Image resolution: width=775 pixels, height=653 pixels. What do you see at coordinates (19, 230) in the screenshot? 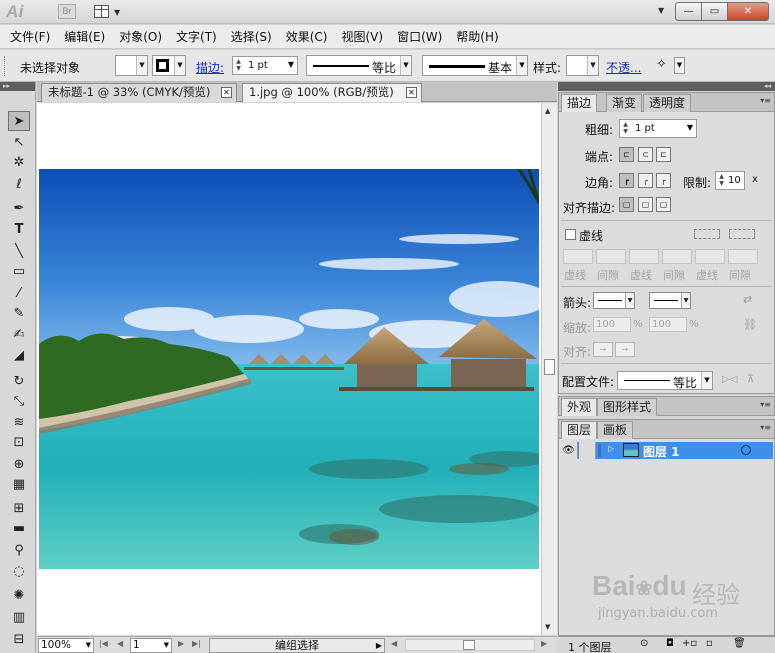
I see `type-tool-icon: T` at bounding box center [19, 230].